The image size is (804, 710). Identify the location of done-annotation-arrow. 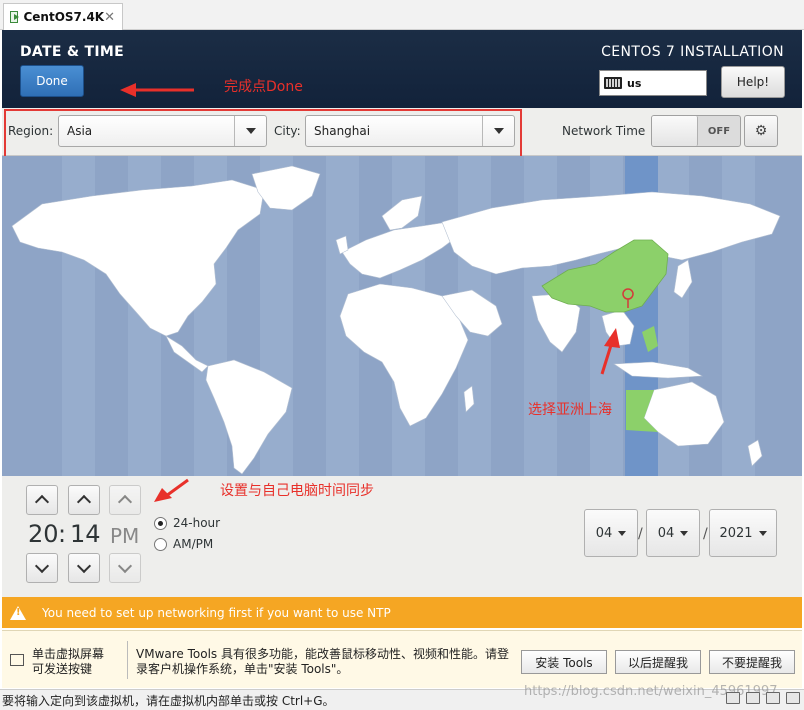
(157, 90).